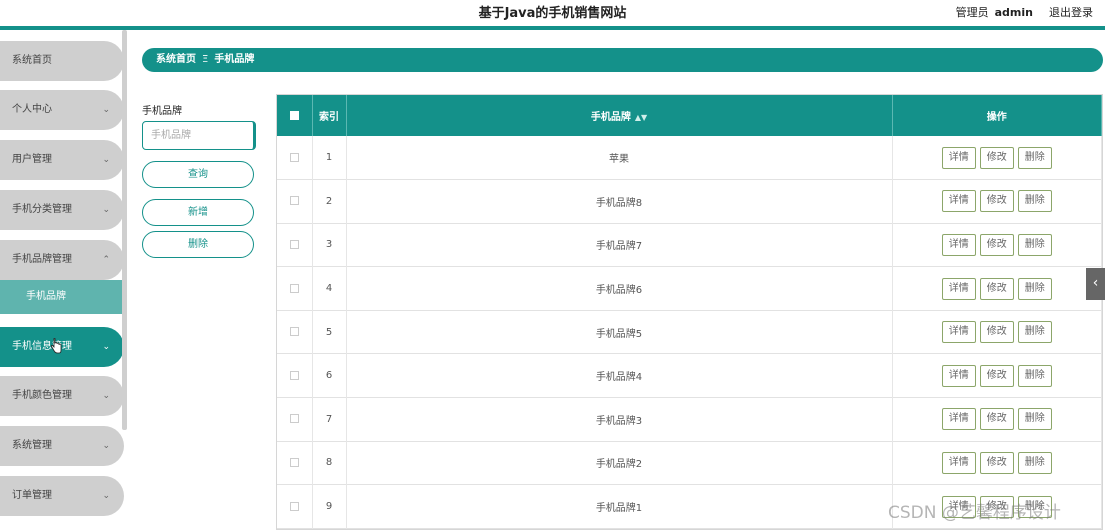  I want to click on header-divider, so click(552, 28).